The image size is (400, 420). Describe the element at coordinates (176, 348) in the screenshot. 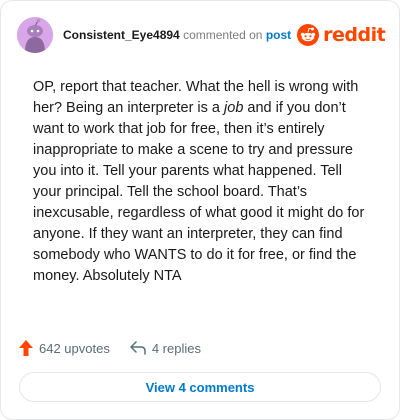

I see `reply-count: 4 replies` at that location.